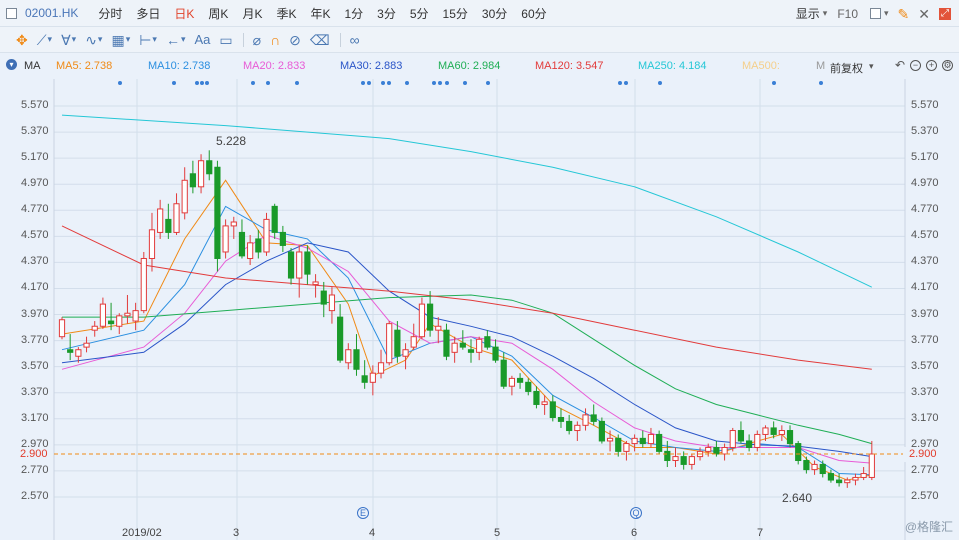 The width and height of the screenshot is (959, 540). Describe the element at coordinates (760, 533) in the screenshot. I see `x-tick-label: 7` at that location.